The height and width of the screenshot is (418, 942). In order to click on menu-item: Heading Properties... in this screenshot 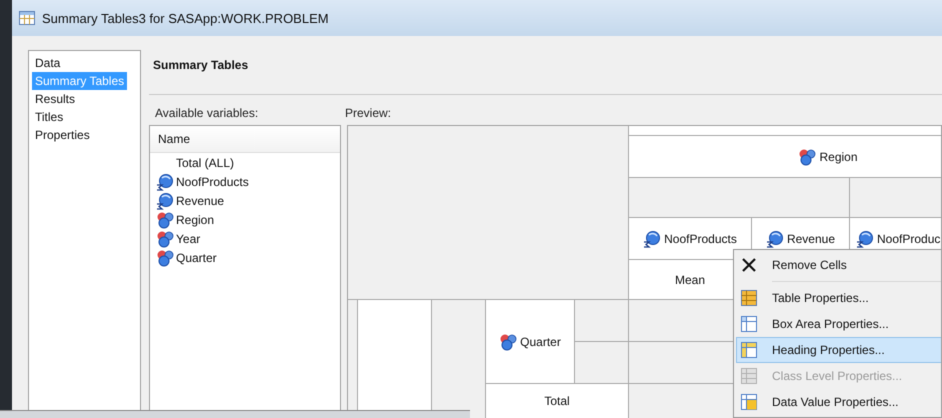, I will do `click(838, 350)`.